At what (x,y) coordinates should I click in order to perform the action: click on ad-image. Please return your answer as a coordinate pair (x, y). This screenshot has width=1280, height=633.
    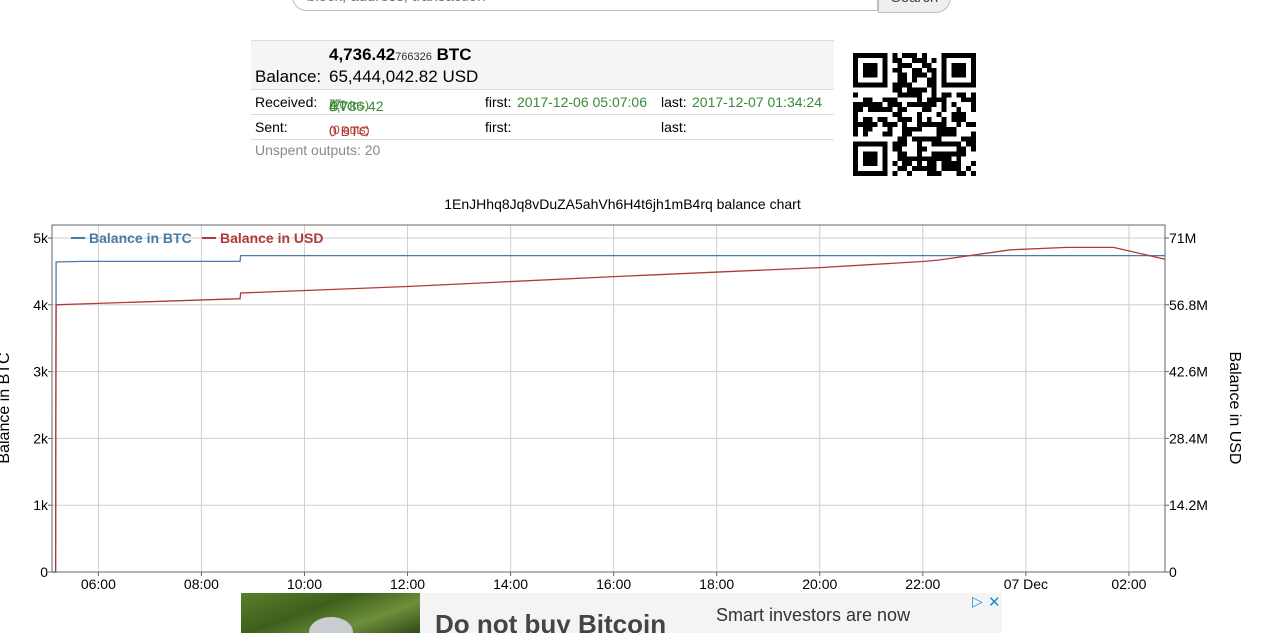
    Looking at the image, I should click on (330, 613).